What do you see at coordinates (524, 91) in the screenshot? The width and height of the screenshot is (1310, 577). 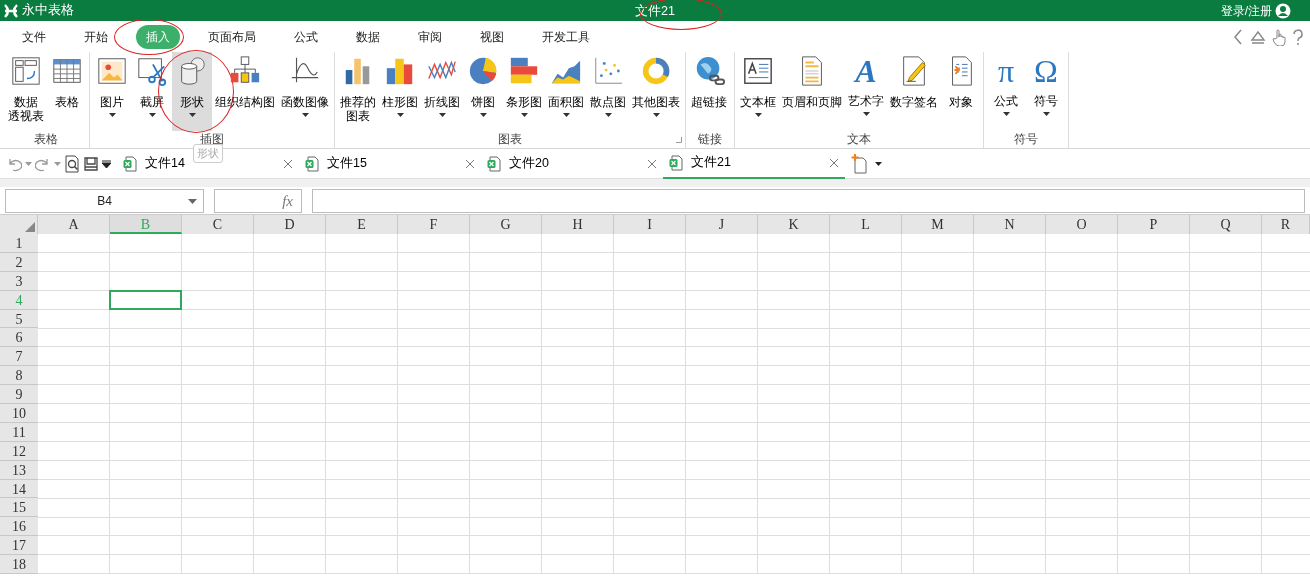 I see `ribbon-button: 条形图` at bounding box center [524, 91].